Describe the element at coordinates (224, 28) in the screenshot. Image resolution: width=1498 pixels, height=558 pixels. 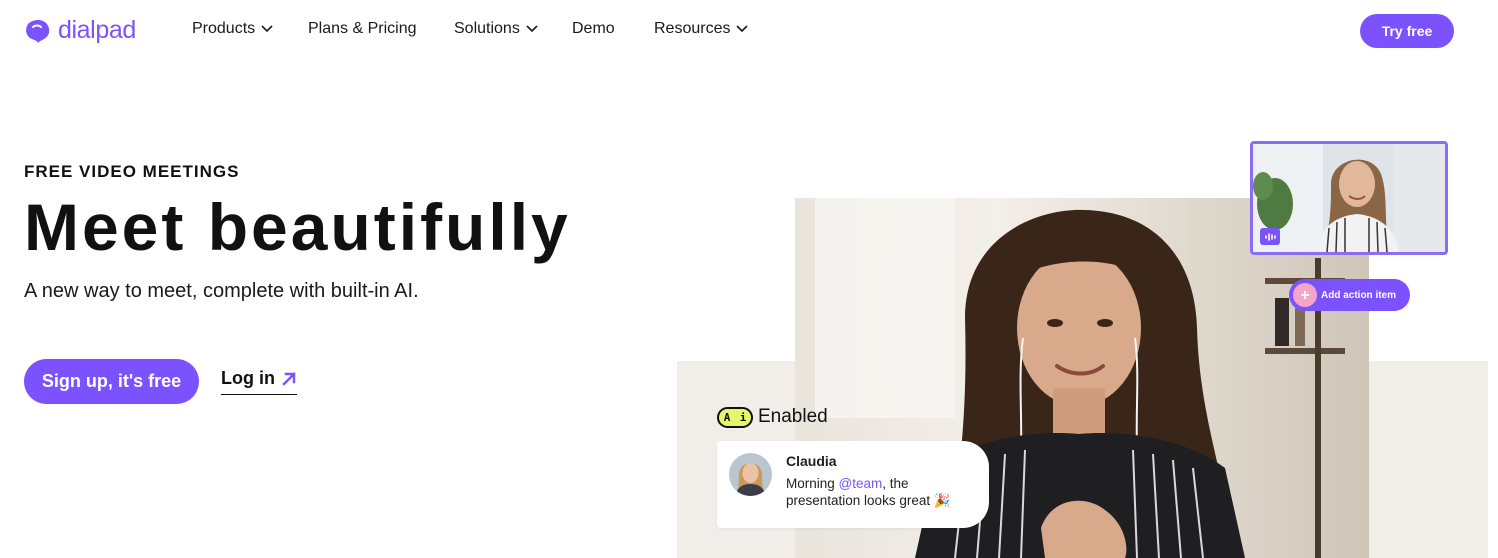
I see `nav-products-label: Products` at that location.